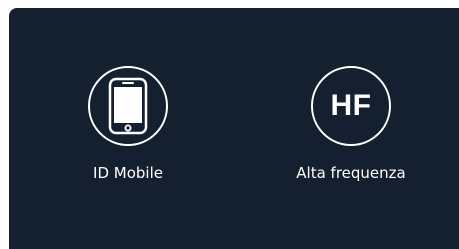  What do you see at coordinates (351, 173) in the screenshot?
I see `alta-frequenza-label: Alta frequenza` at bounding box center [351, 173].